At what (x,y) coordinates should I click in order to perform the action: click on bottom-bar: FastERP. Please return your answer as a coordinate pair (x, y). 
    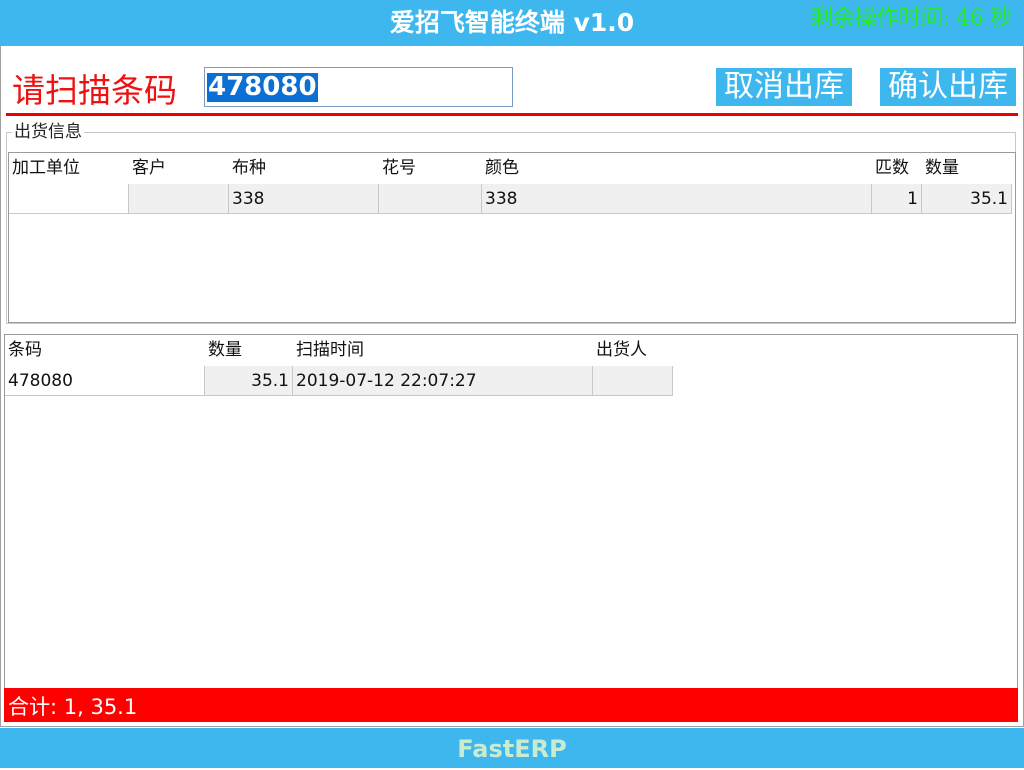
    Looking at the image, I should click on (512, 748).